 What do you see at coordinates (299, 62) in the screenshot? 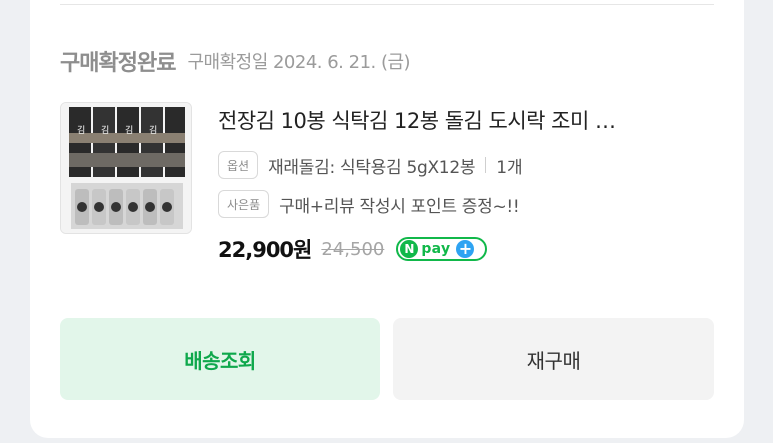
I see `confirm-date: 구매확정일 2024. 6. 21. (금)` at bounding box center [299, 62].